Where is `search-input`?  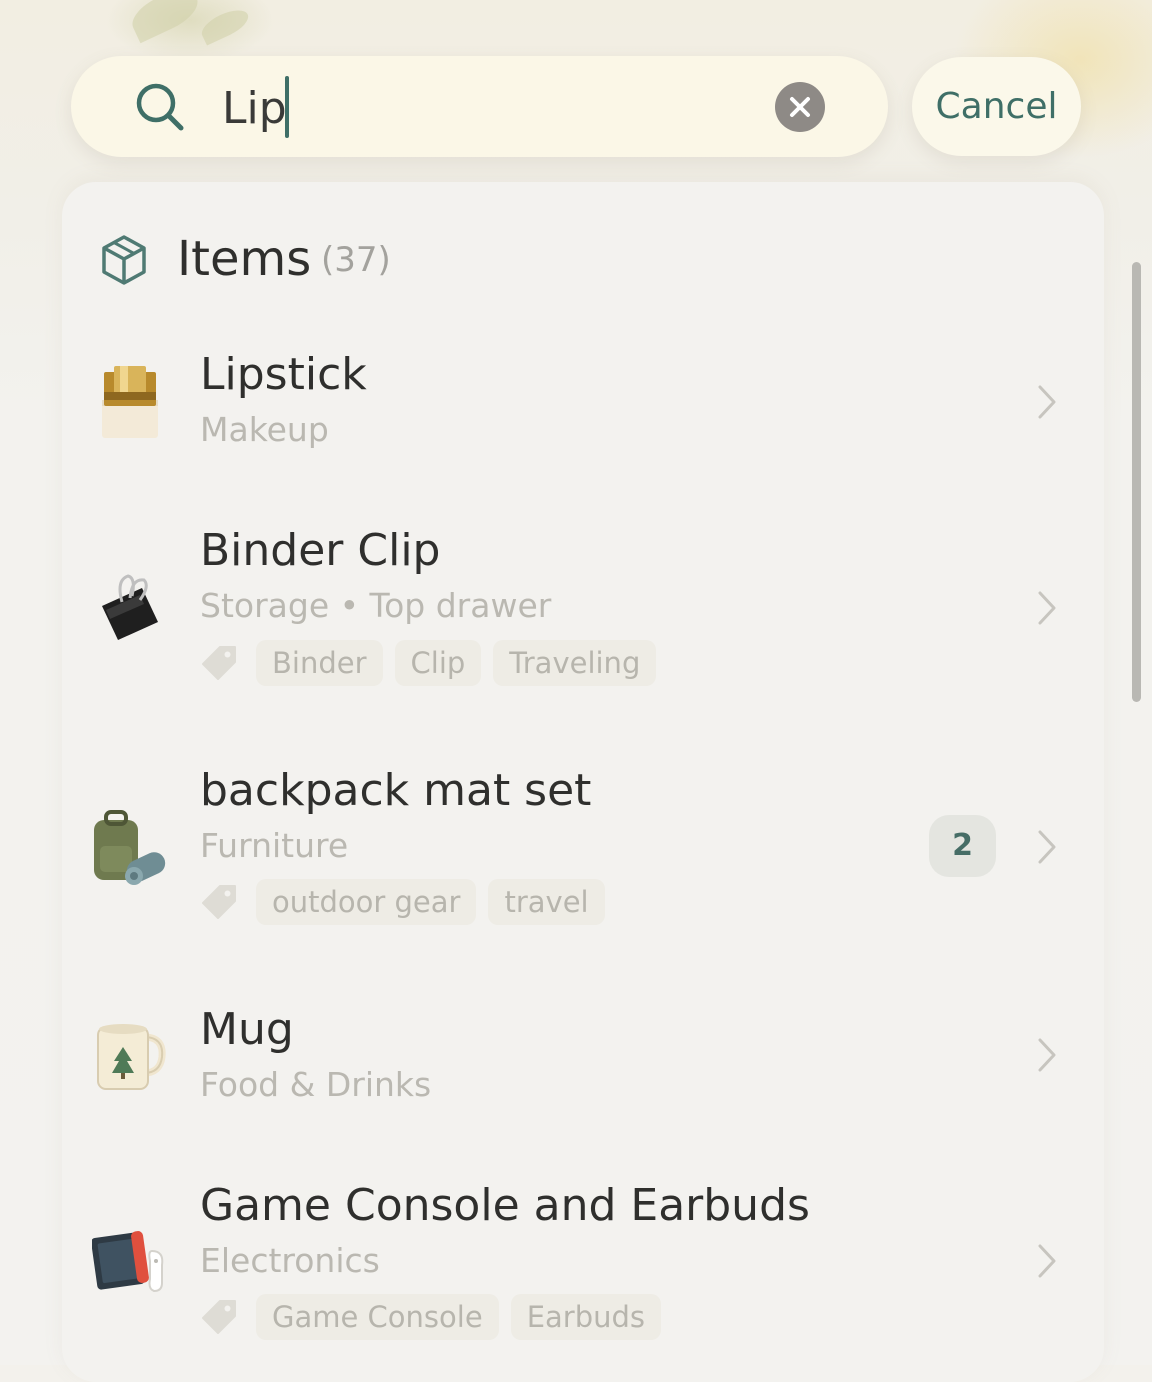 search-input is located at coordinates (482, 108).